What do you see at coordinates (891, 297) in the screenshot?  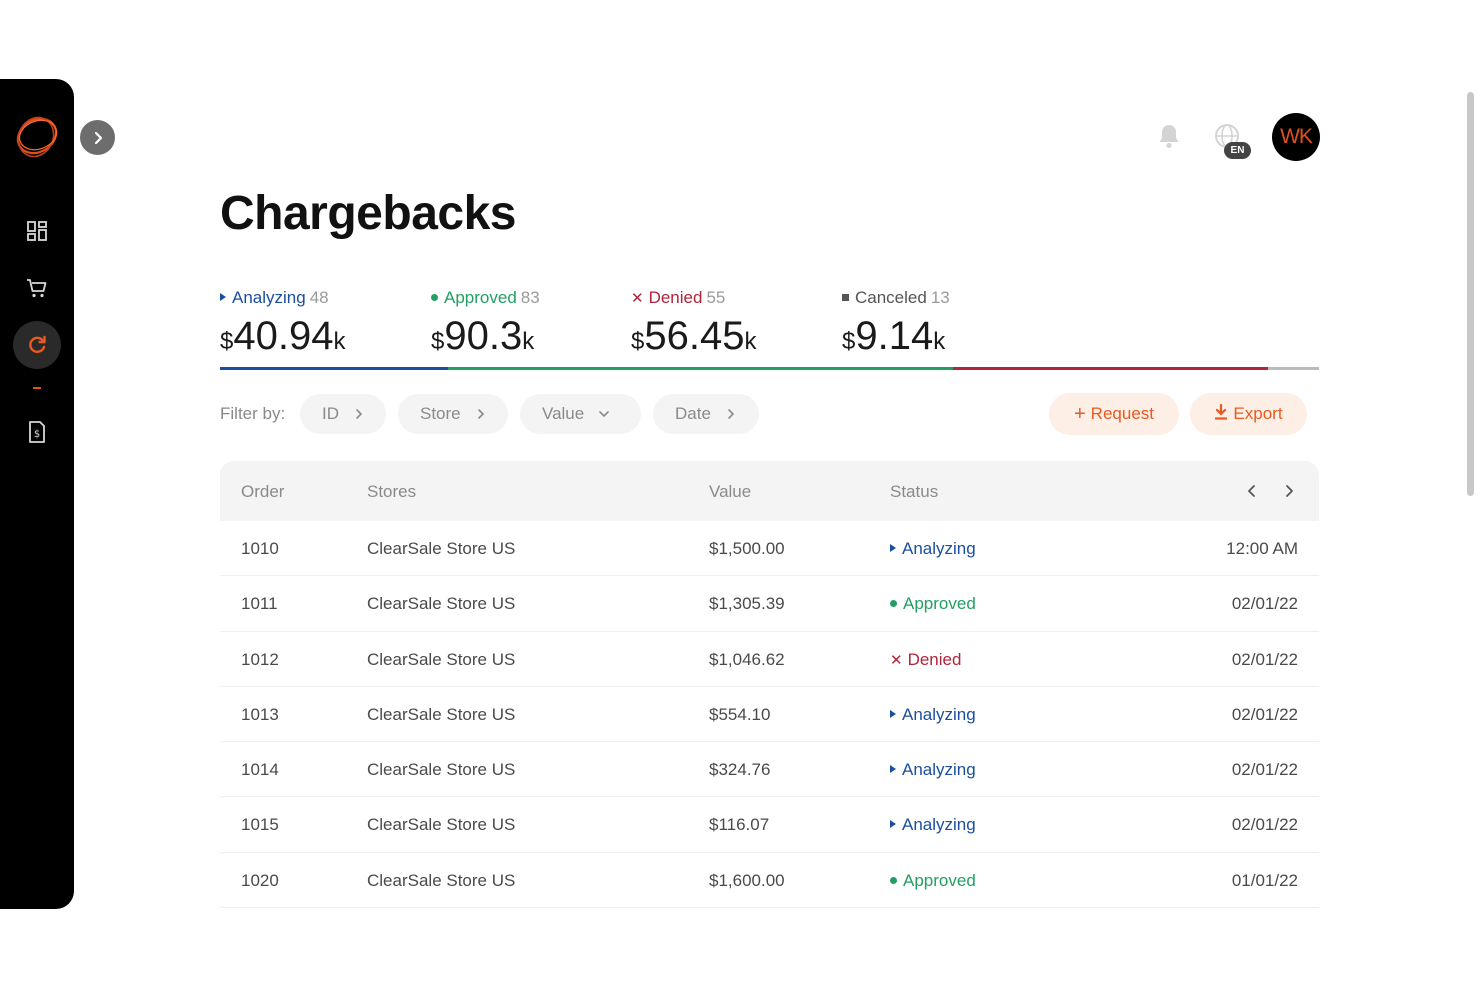 I see `stat-status-name: Canceled` at bounding box center [891, 297].